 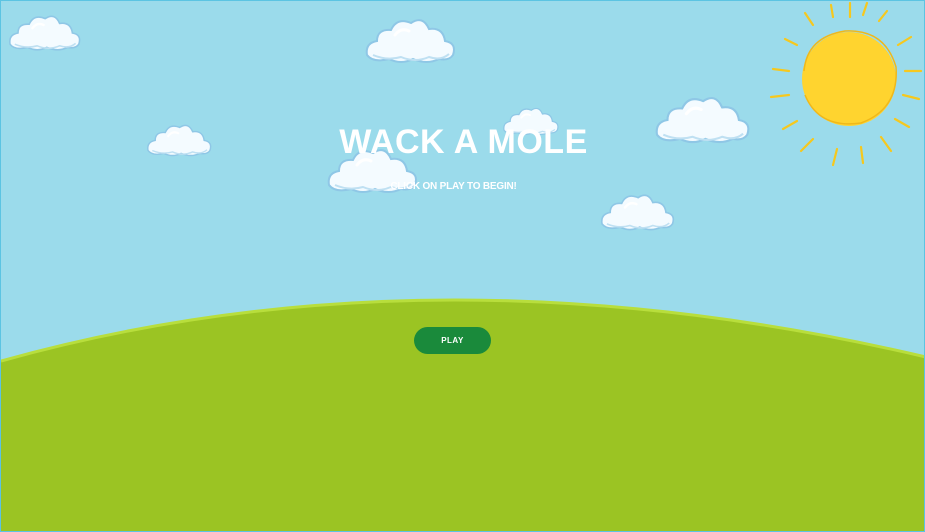 I want to click on instruction-text: CLICK ON PLAY TO BEGIN!, so click(x=453, y=186).